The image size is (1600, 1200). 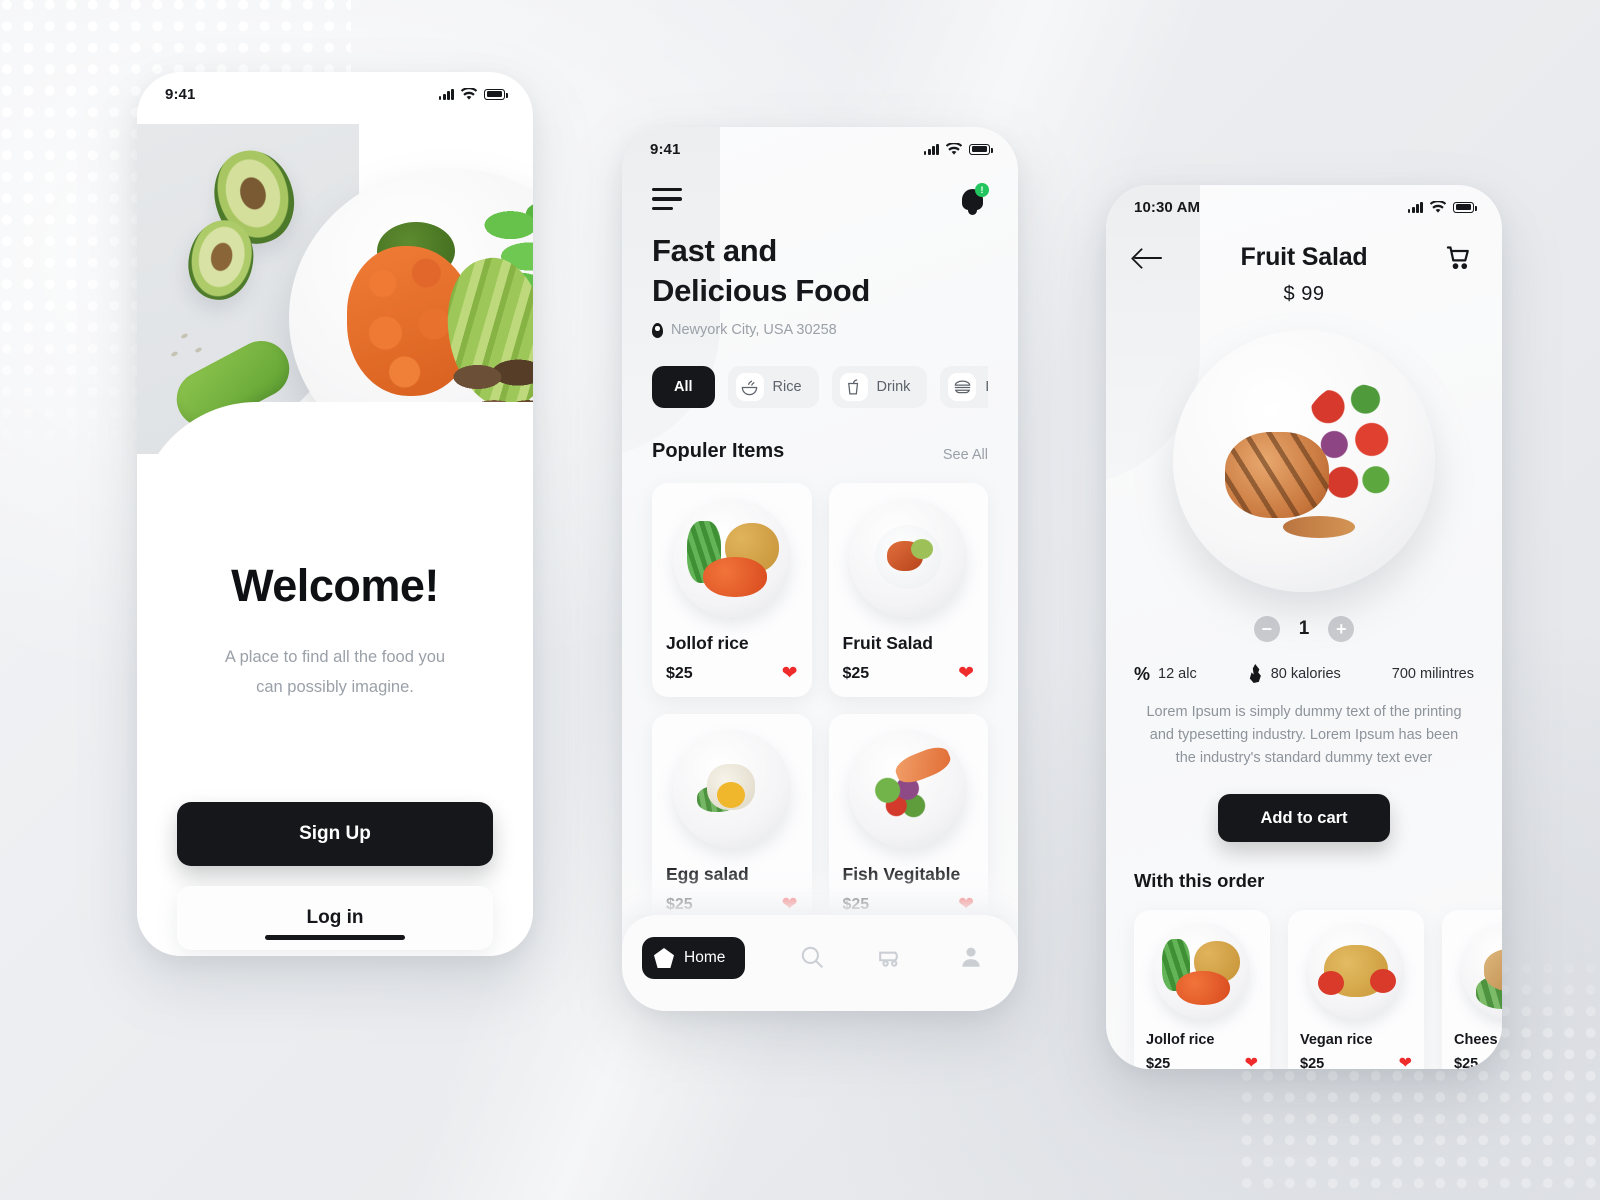 What do you see at coordinates (908, 558) in the screenshot?
I see `food-image-fruit-salad` at bounding box center [908, 558].